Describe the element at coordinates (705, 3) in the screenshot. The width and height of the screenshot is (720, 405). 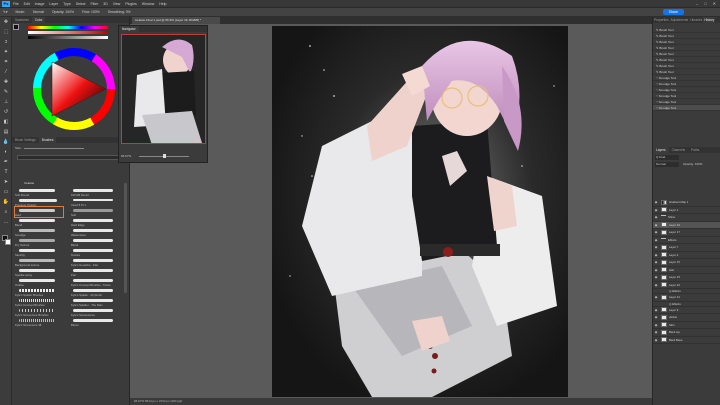
I see `maximize-icon: □` at that location.